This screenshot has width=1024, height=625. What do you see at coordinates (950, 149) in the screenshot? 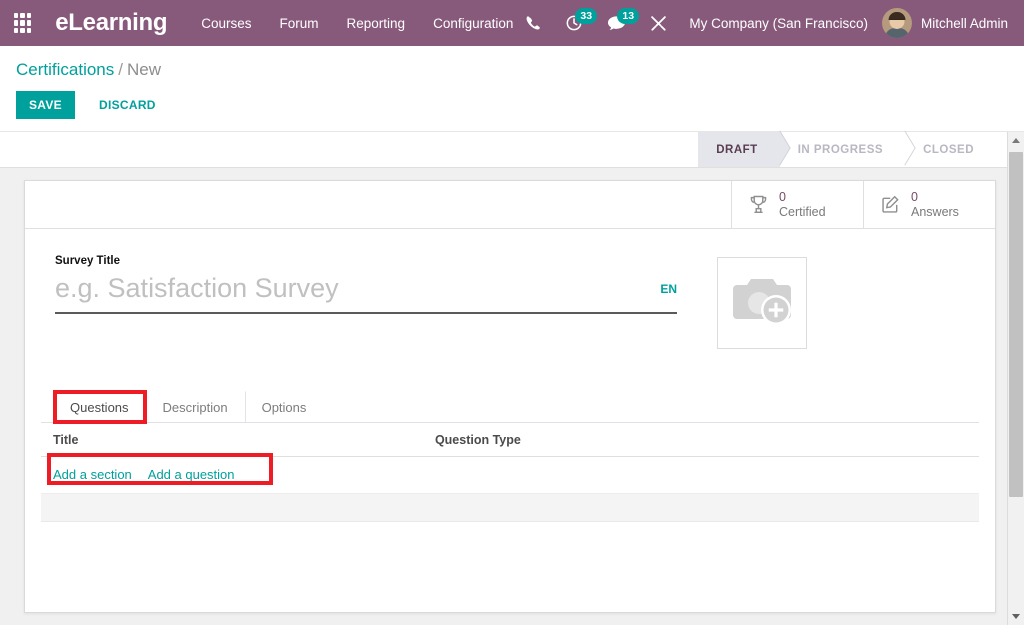
I see `status-step-closed: CLOSED` at bounding box center [950, 149].